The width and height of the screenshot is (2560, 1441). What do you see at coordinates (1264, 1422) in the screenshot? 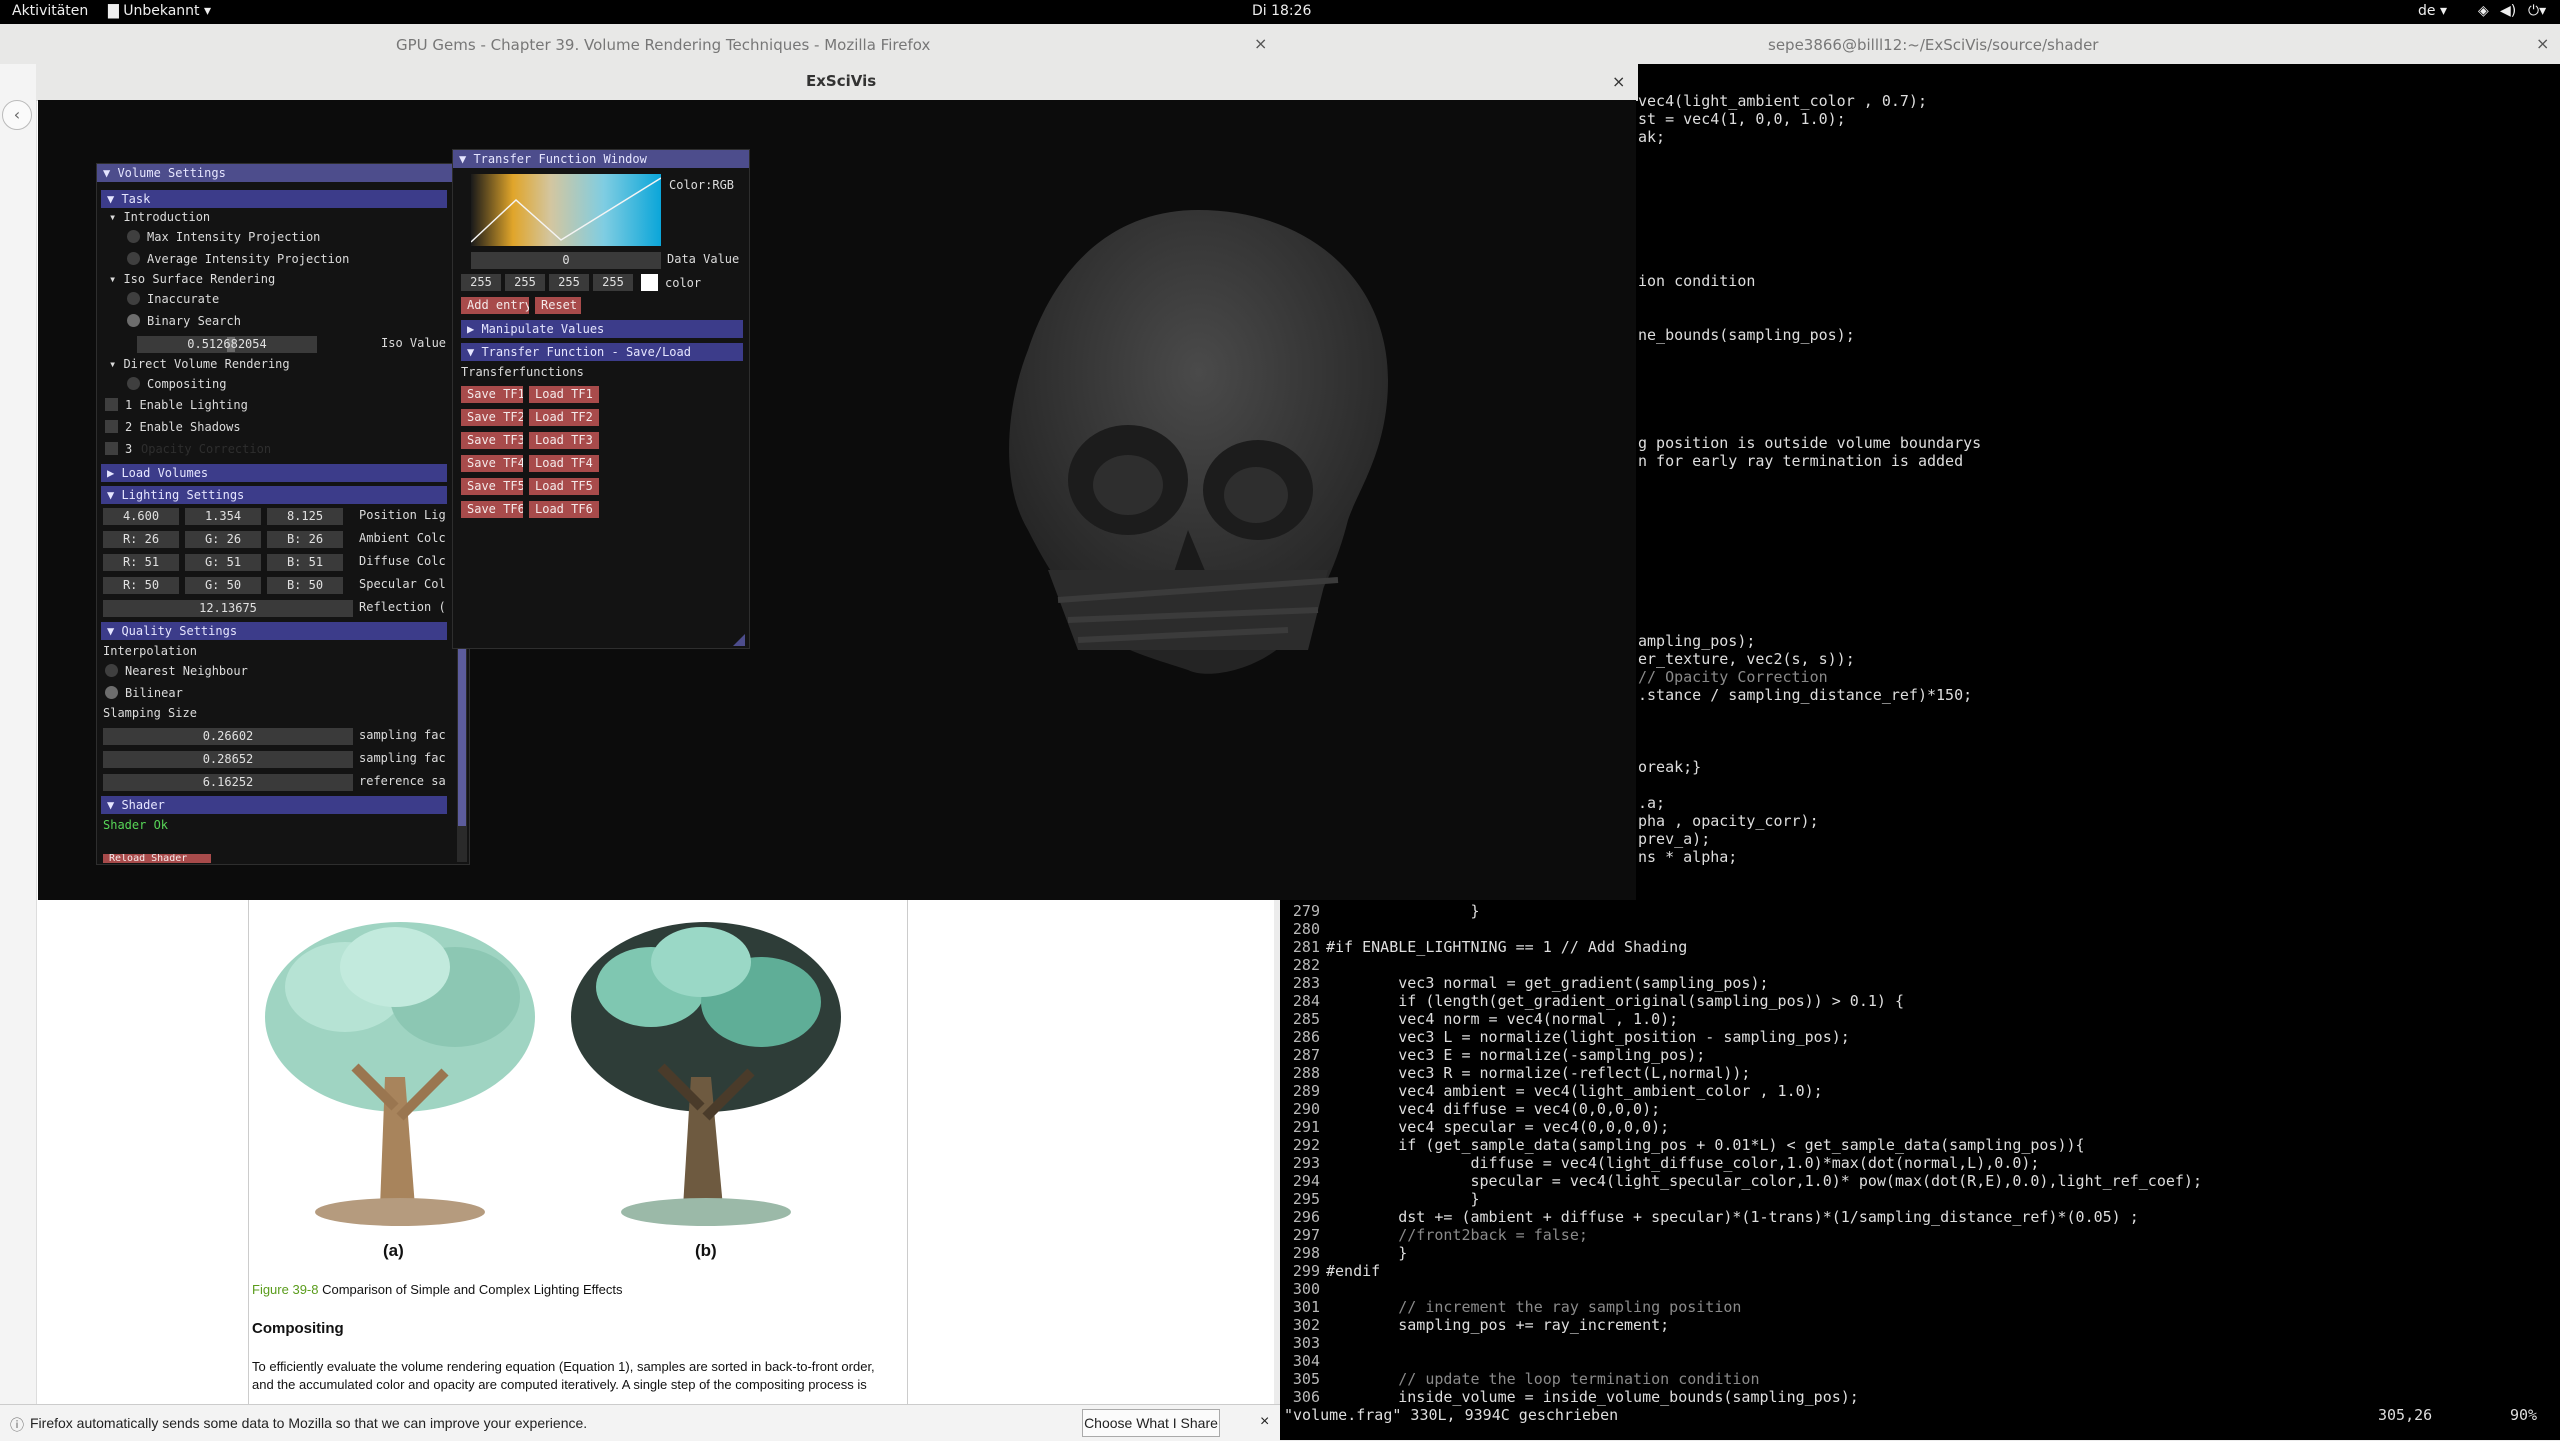
I see `notification-close-icon: ×` at bounding box center [1264, 1422].